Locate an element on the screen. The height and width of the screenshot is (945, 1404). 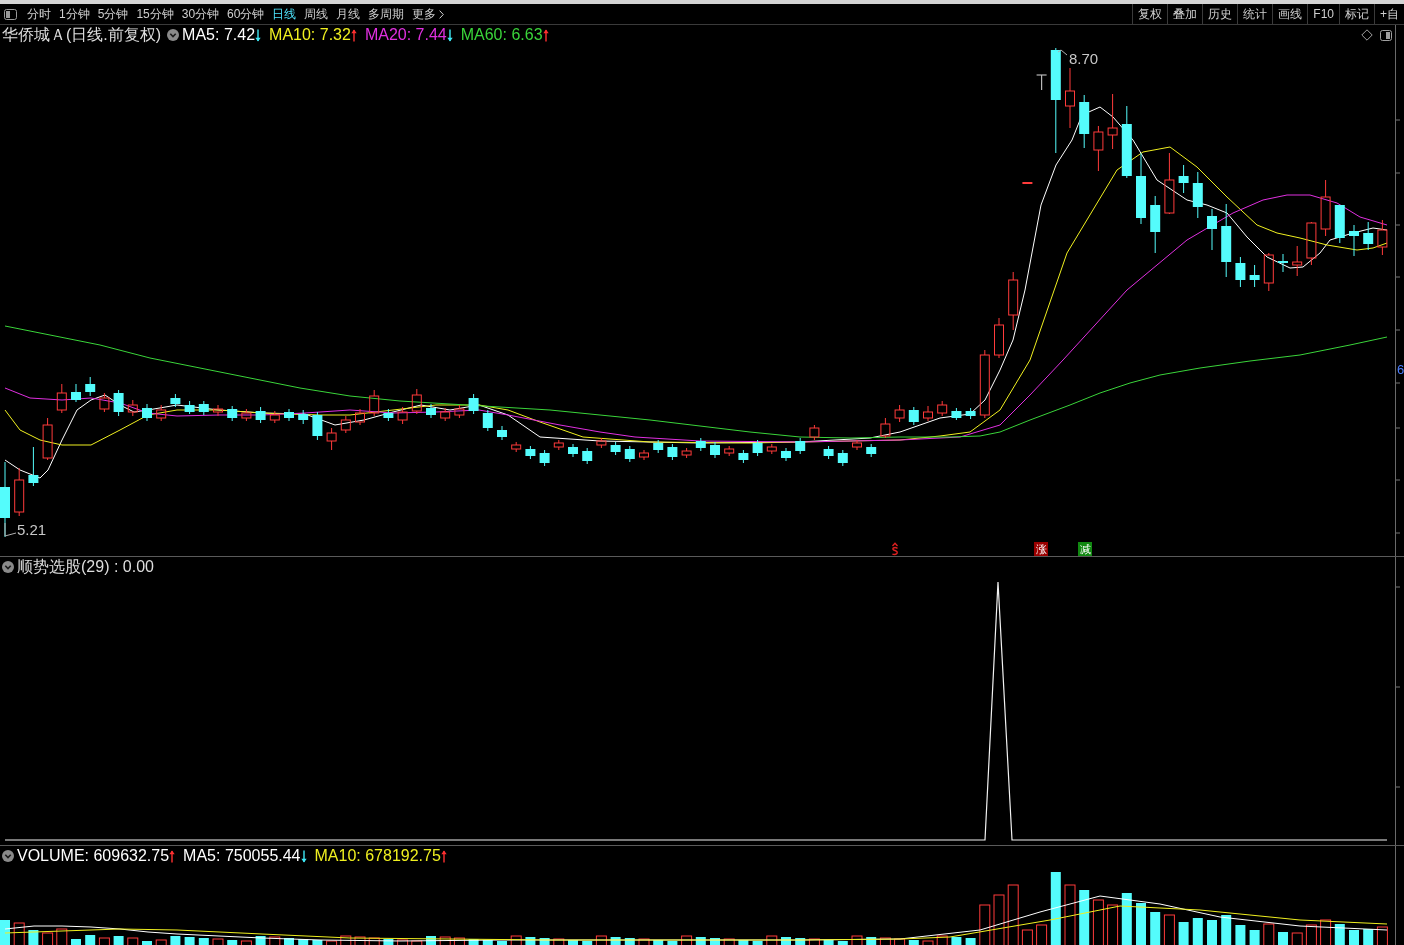
chevron-right-icon is located at coordinates (442, 14).